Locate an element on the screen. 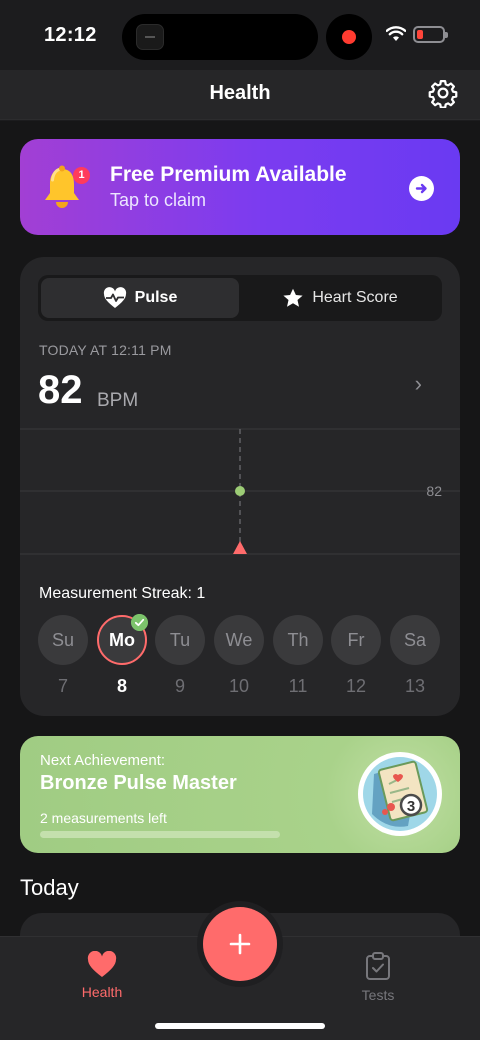 Image resolution: width=480 pixels, height=1040 pixels. streak-label: Measurement Streak: 1 is located at coordinates (122, 593).